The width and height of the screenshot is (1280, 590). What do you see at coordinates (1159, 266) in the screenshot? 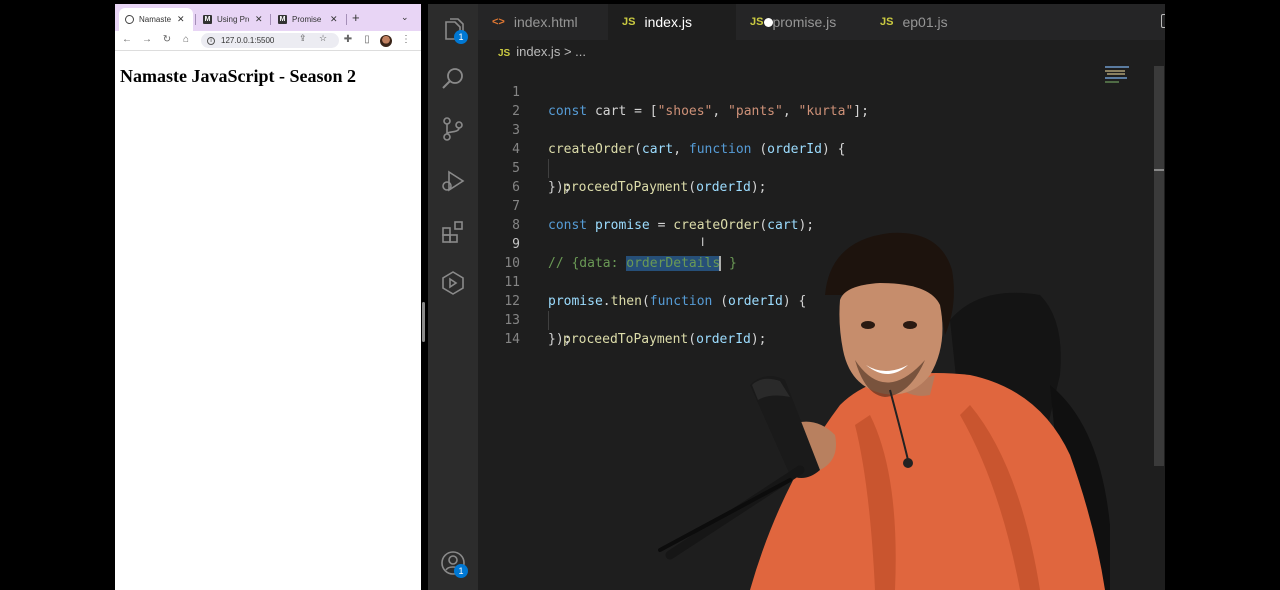
I see `editor-scrollbar` at bounding box center [1159, 266].